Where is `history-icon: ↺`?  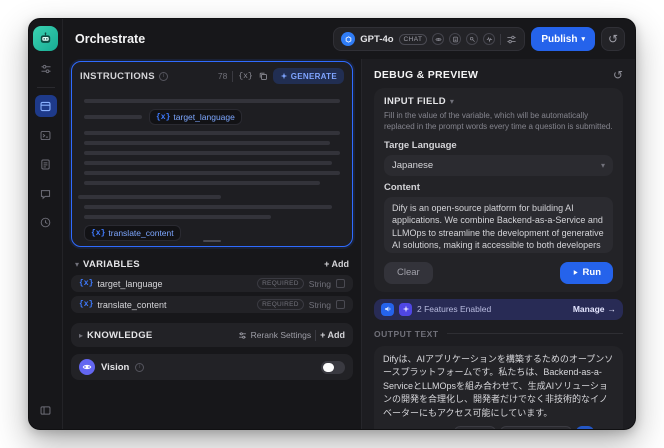
history-icon: ↺ is located at coordinates (613, 39).